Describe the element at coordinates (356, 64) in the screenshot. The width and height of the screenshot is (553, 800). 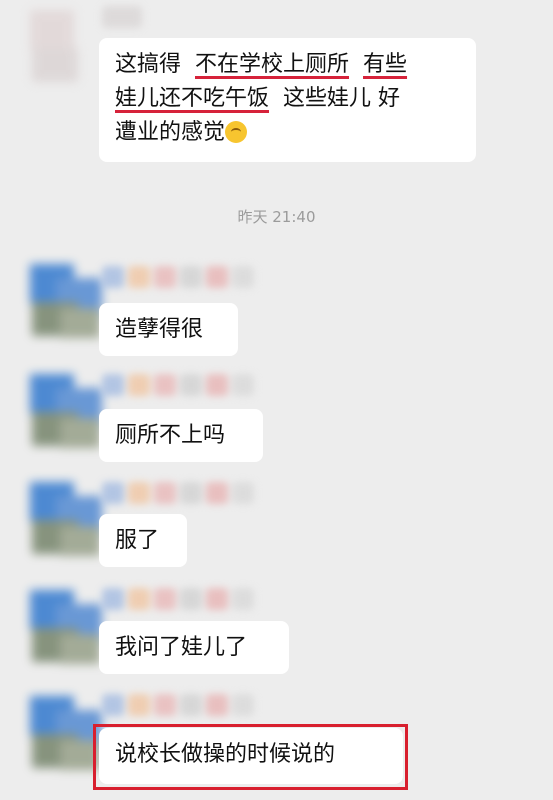
I see `message-text` at that location.